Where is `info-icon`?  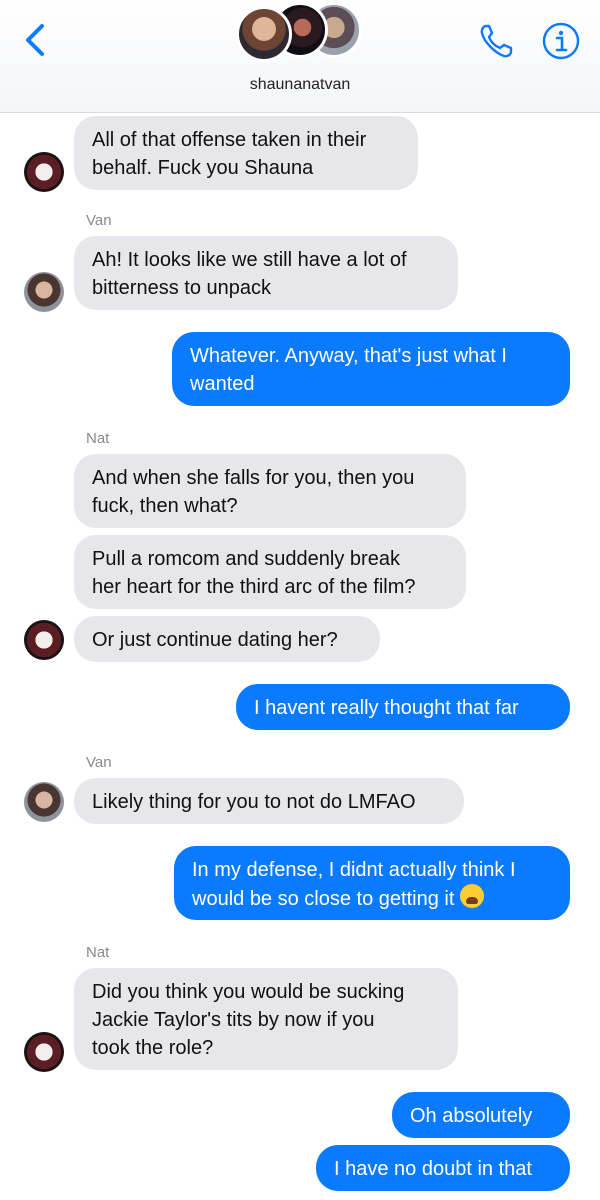
info-icon is located at coordinates (561, 41).